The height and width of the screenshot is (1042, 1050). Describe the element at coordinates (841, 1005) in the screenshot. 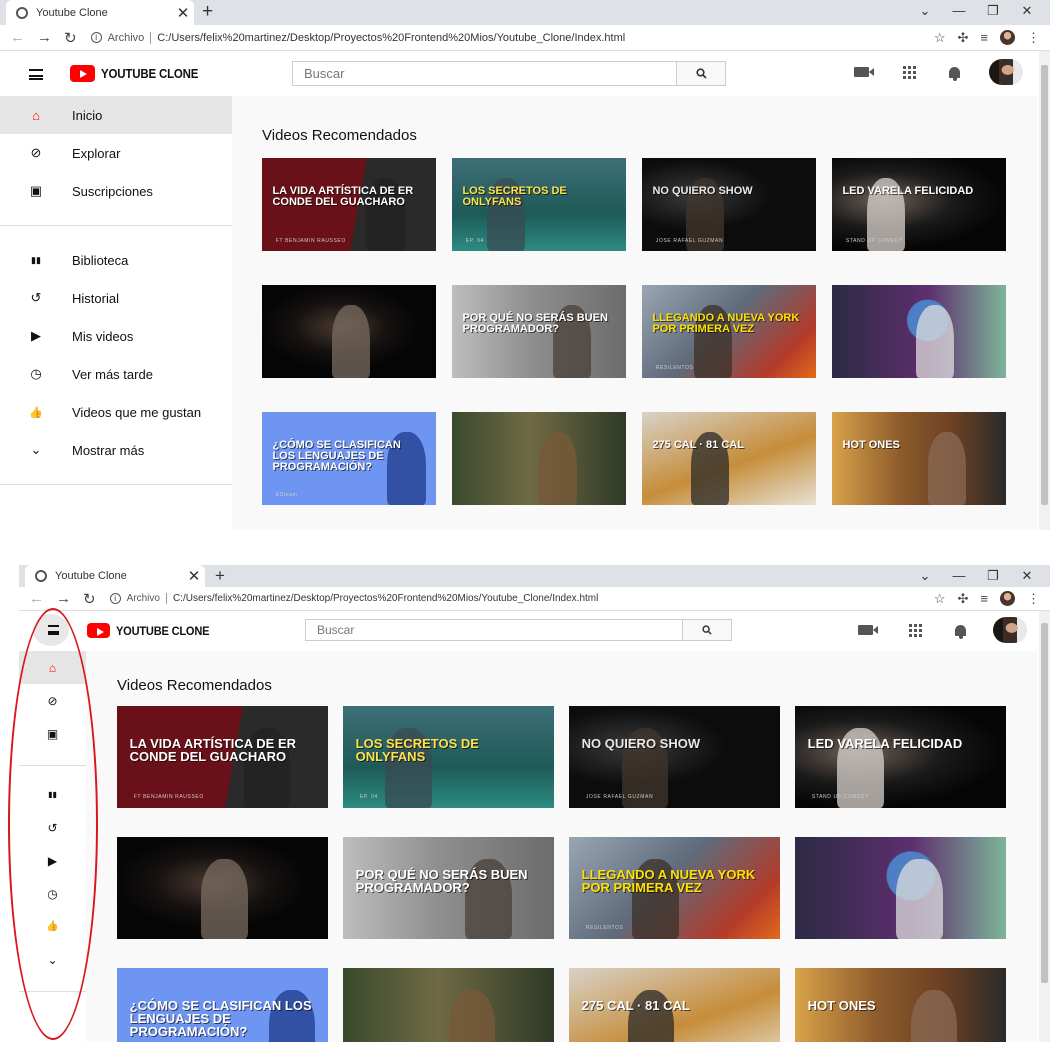

I see `thumbnail-caption: Hot Ones` at that location.